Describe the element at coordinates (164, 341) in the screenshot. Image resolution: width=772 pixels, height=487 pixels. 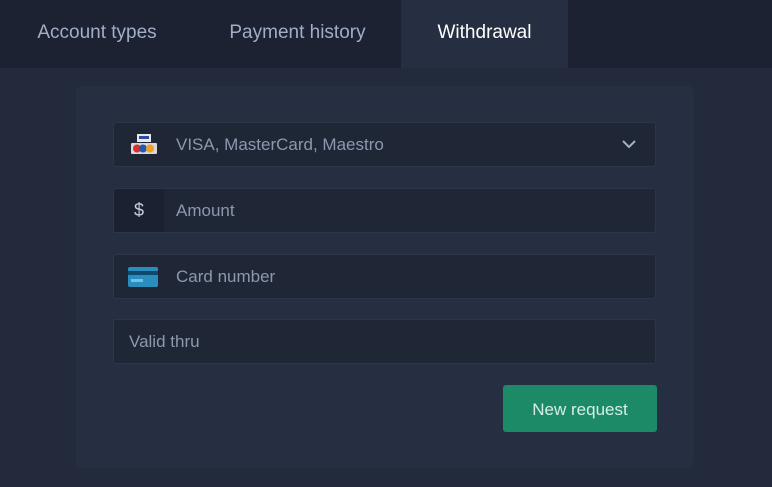
I see `valid-thru-placeholder: Valid thru` at that location.